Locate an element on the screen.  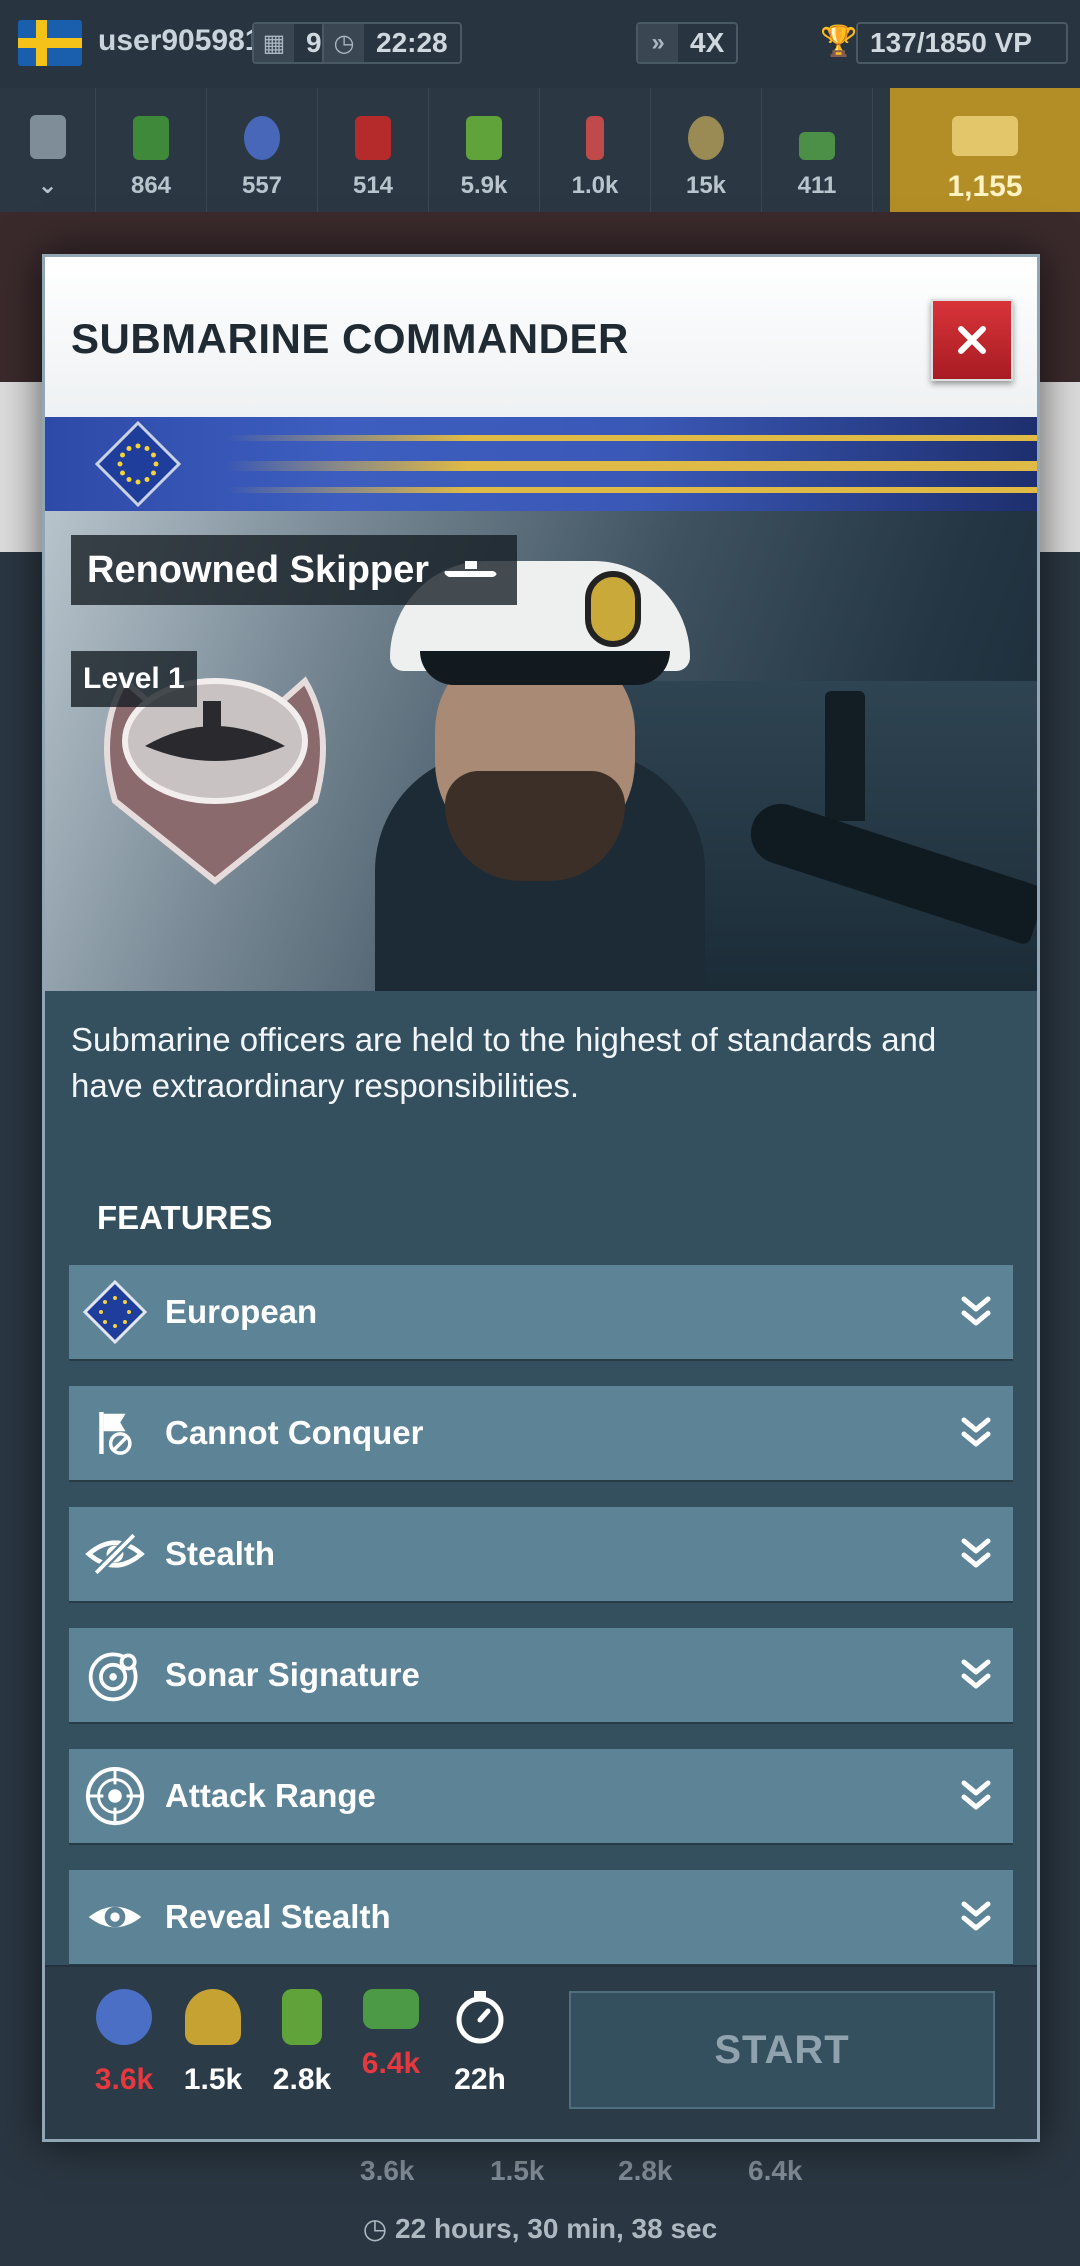
nation-banner is located at coordinates (541, 464).